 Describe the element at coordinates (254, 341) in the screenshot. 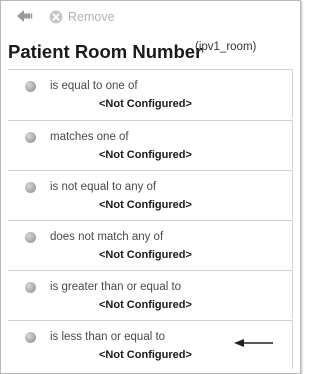

I see `pointer-arrow-icon` at that location.